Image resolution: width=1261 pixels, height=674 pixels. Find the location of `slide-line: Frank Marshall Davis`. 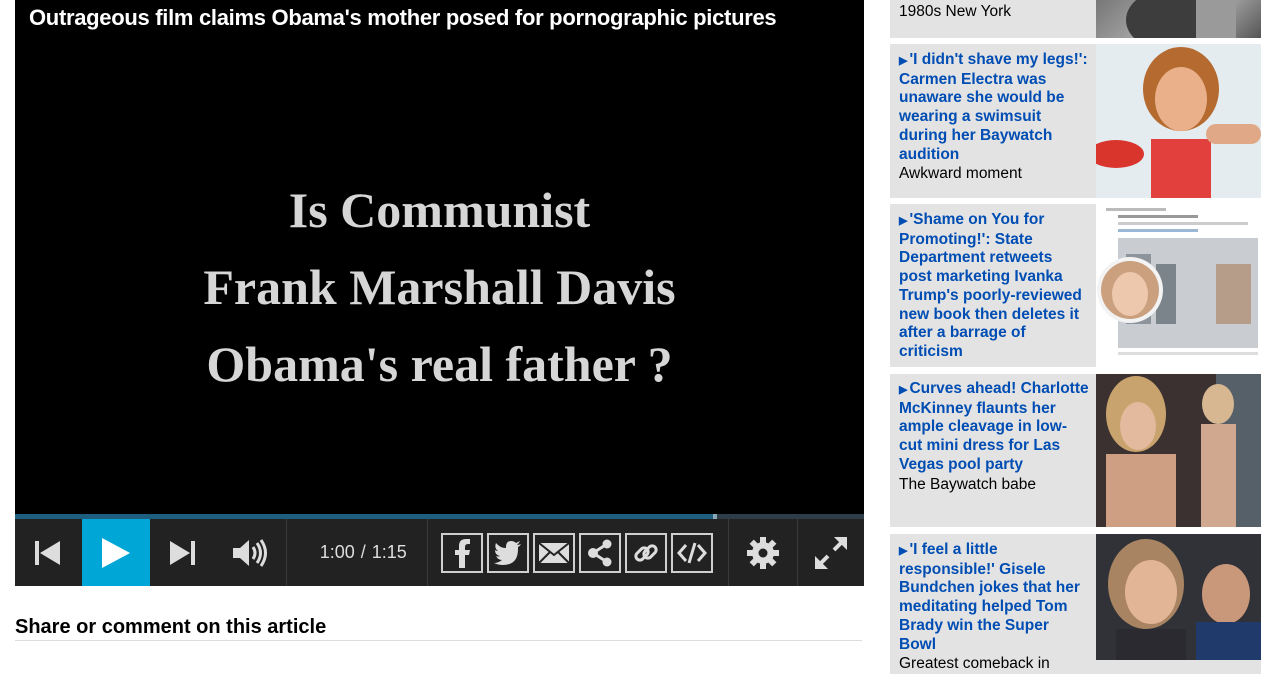

slide-line: Frank Marshall Davis is located at coordinates (439, 287).